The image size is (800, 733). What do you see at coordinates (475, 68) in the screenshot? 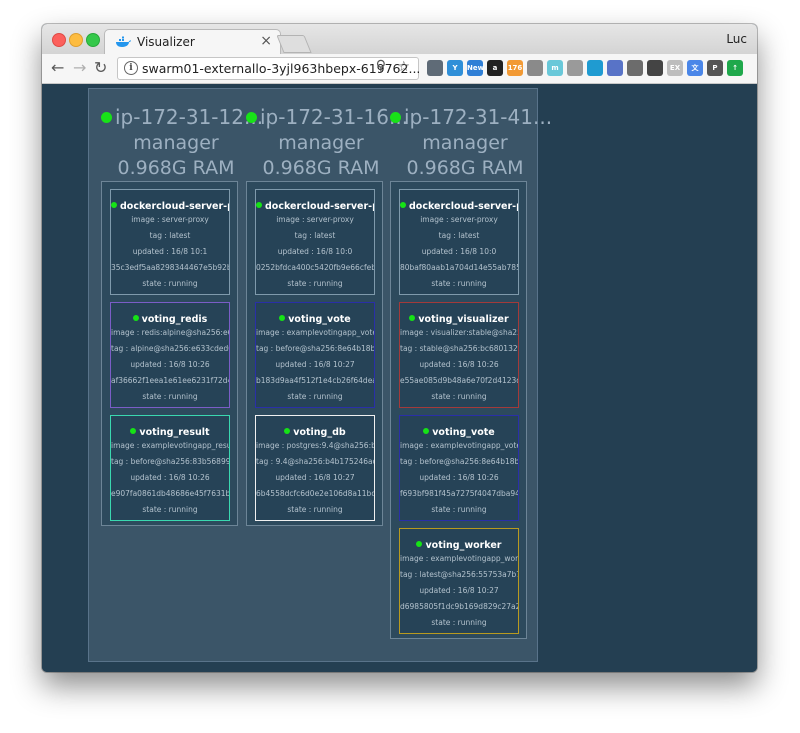
I see `new-badge-icon: New` at bounding box center [475, 68].